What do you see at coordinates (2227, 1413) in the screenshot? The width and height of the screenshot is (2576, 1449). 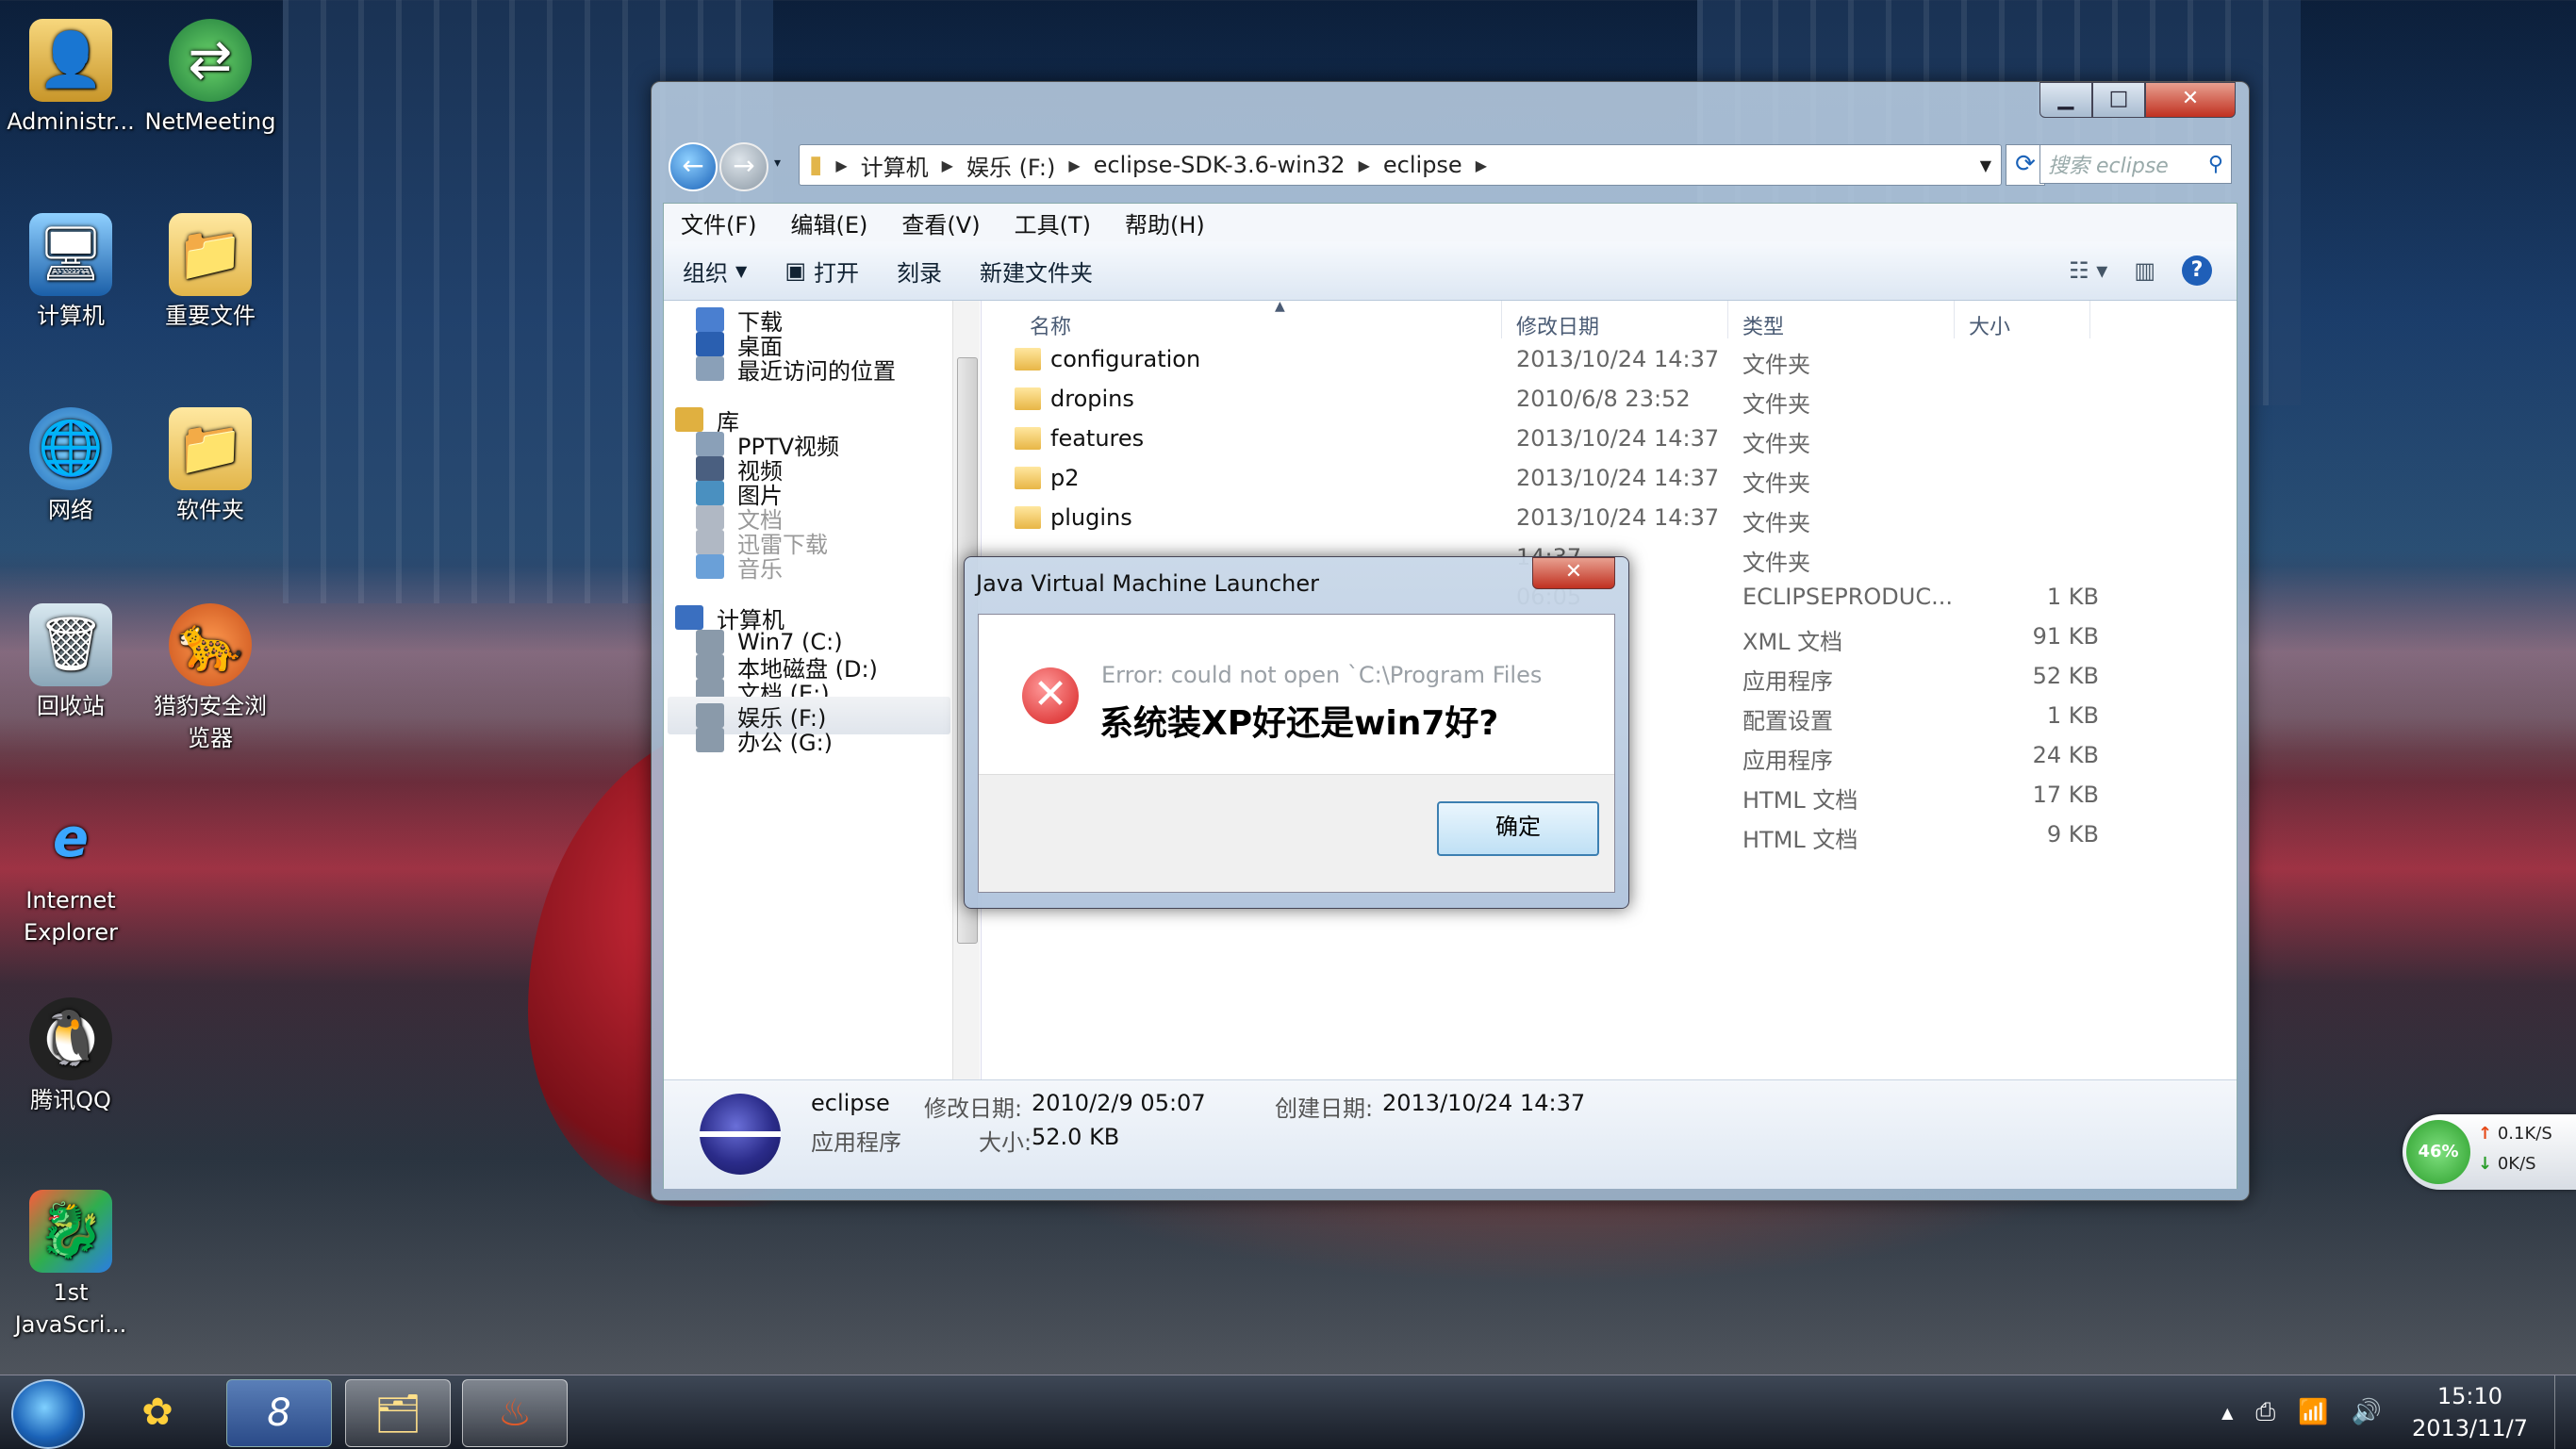 I see `show-hidden-icons-icon: ▲` at bounding box center [2227, 1413].